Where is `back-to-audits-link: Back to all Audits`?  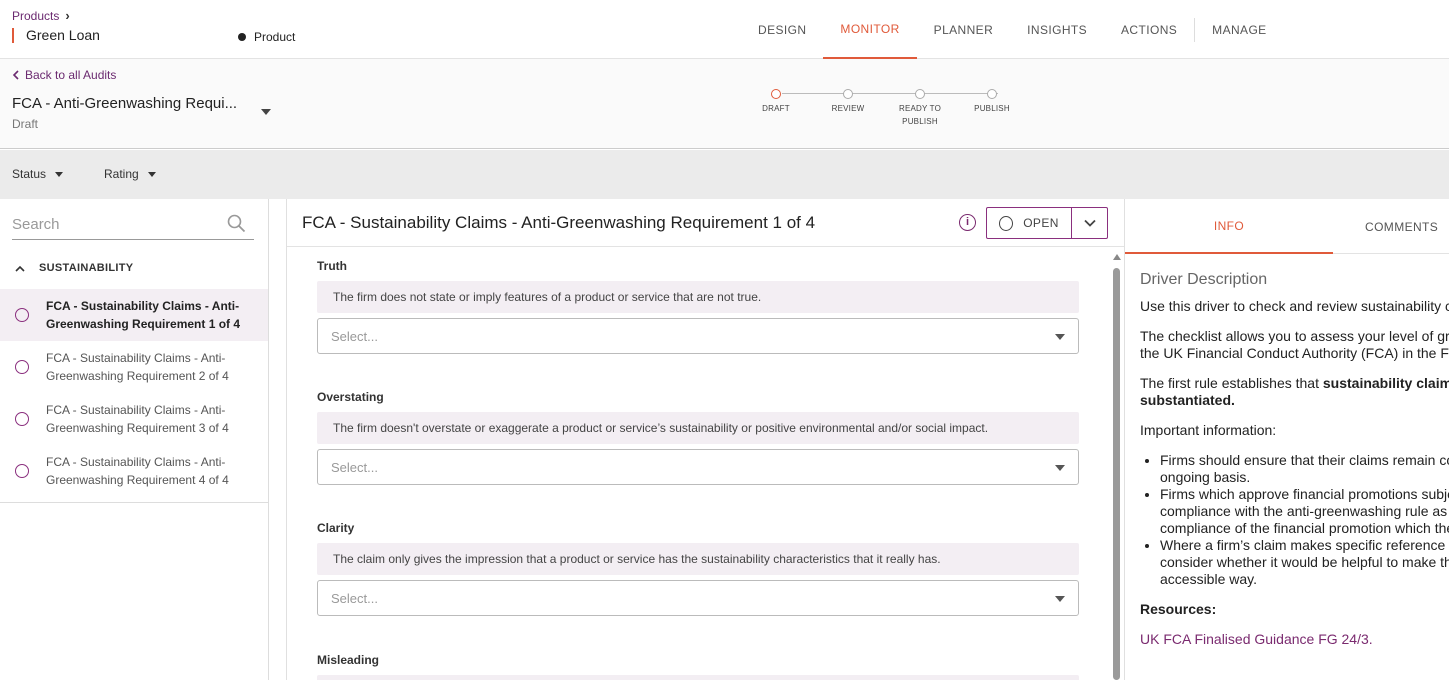 back-to-audits-link: Back to all Audits is located at coordinates (64, 75).